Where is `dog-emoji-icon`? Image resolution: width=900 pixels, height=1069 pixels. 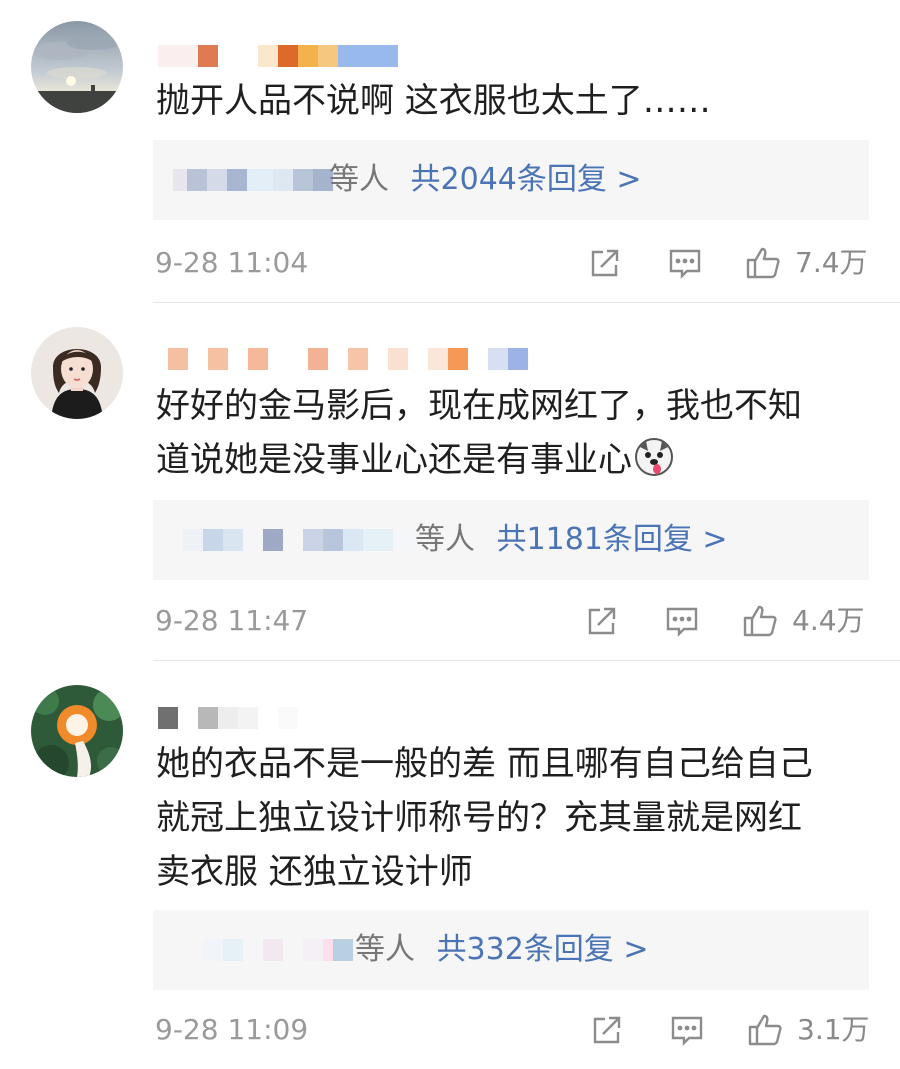 dog-emoji-icon is located at coordinates (654, 457).